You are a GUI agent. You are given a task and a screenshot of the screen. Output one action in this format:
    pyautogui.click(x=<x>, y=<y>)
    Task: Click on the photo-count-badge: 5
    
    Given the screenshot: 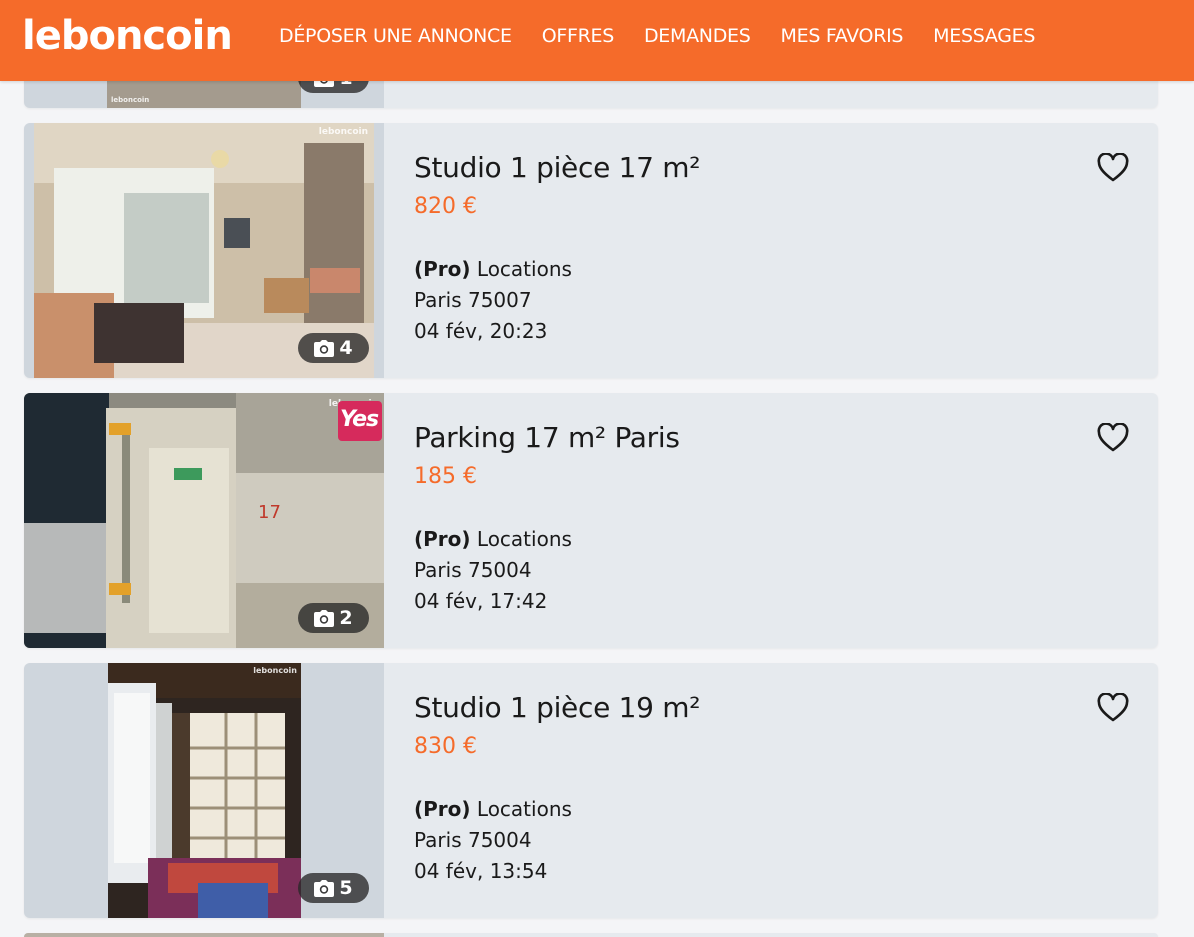 What is the action you would take?
    pyautogui.click(x=333, y=888)
    